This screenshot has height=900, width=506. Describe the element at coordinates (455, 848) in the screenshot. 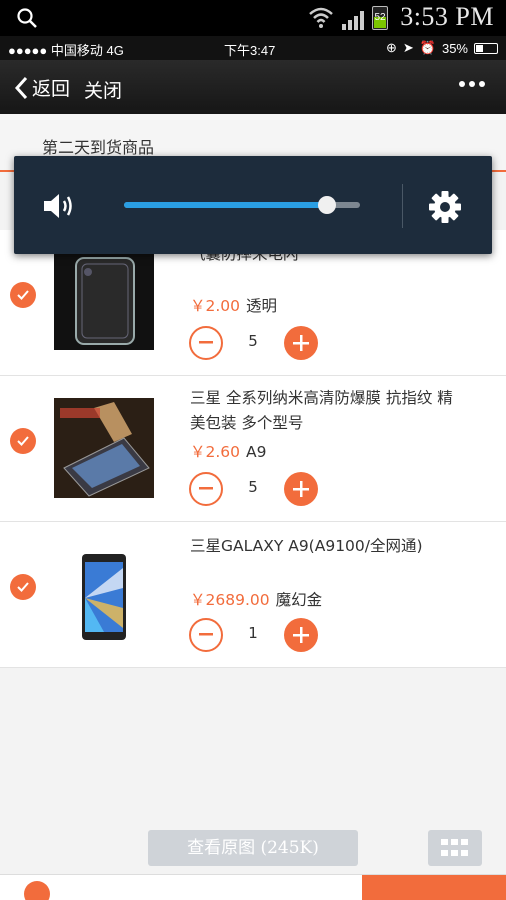

I see `grid-button` at that location.